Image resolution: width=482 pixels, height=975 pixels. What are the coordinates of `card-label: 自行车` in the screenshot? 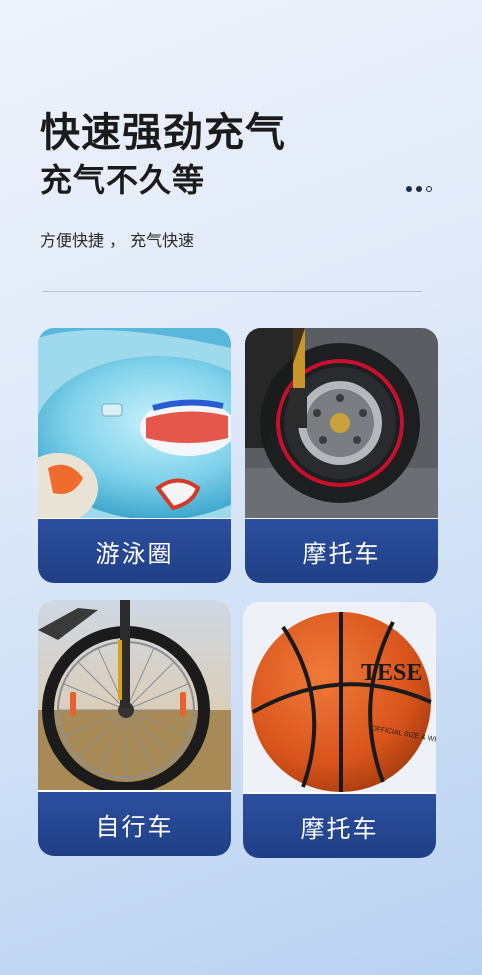 It's located at (134, 824).